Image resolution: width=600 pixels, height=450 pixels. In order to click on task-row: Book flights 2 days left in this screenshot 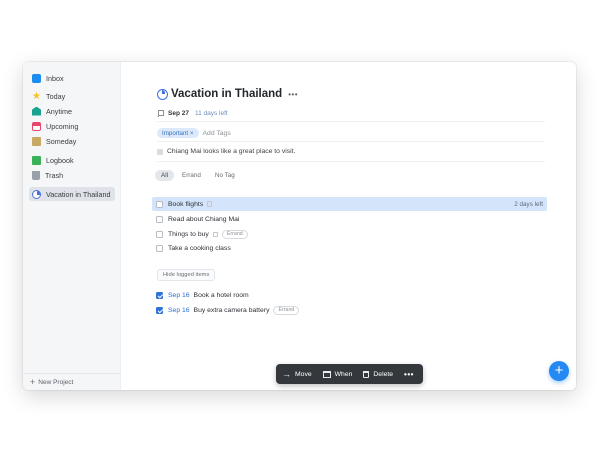, I will do `click(349, 204)`.